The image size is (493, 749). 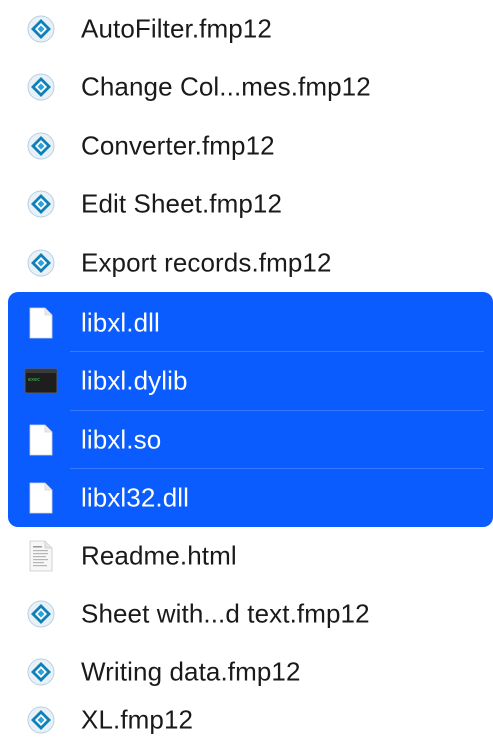 What do you see at coordinates (121, 439) in the screenshot?
I see `file-name: libxl.so` at bounding box center [121, 439].